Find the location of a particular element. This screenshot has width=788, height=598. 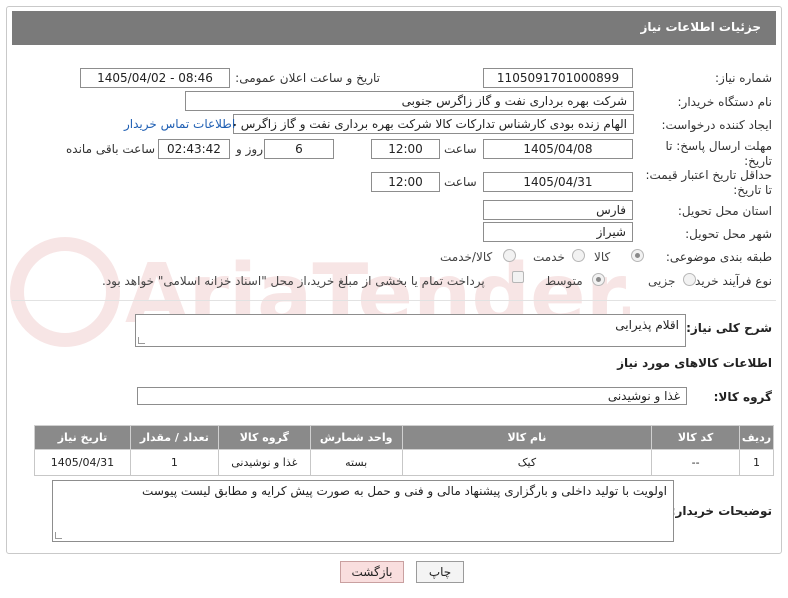

validity-label: حداقل تاریخ اعتبار قیمت: تا تاریخ: is located at coordinates (708, 182).